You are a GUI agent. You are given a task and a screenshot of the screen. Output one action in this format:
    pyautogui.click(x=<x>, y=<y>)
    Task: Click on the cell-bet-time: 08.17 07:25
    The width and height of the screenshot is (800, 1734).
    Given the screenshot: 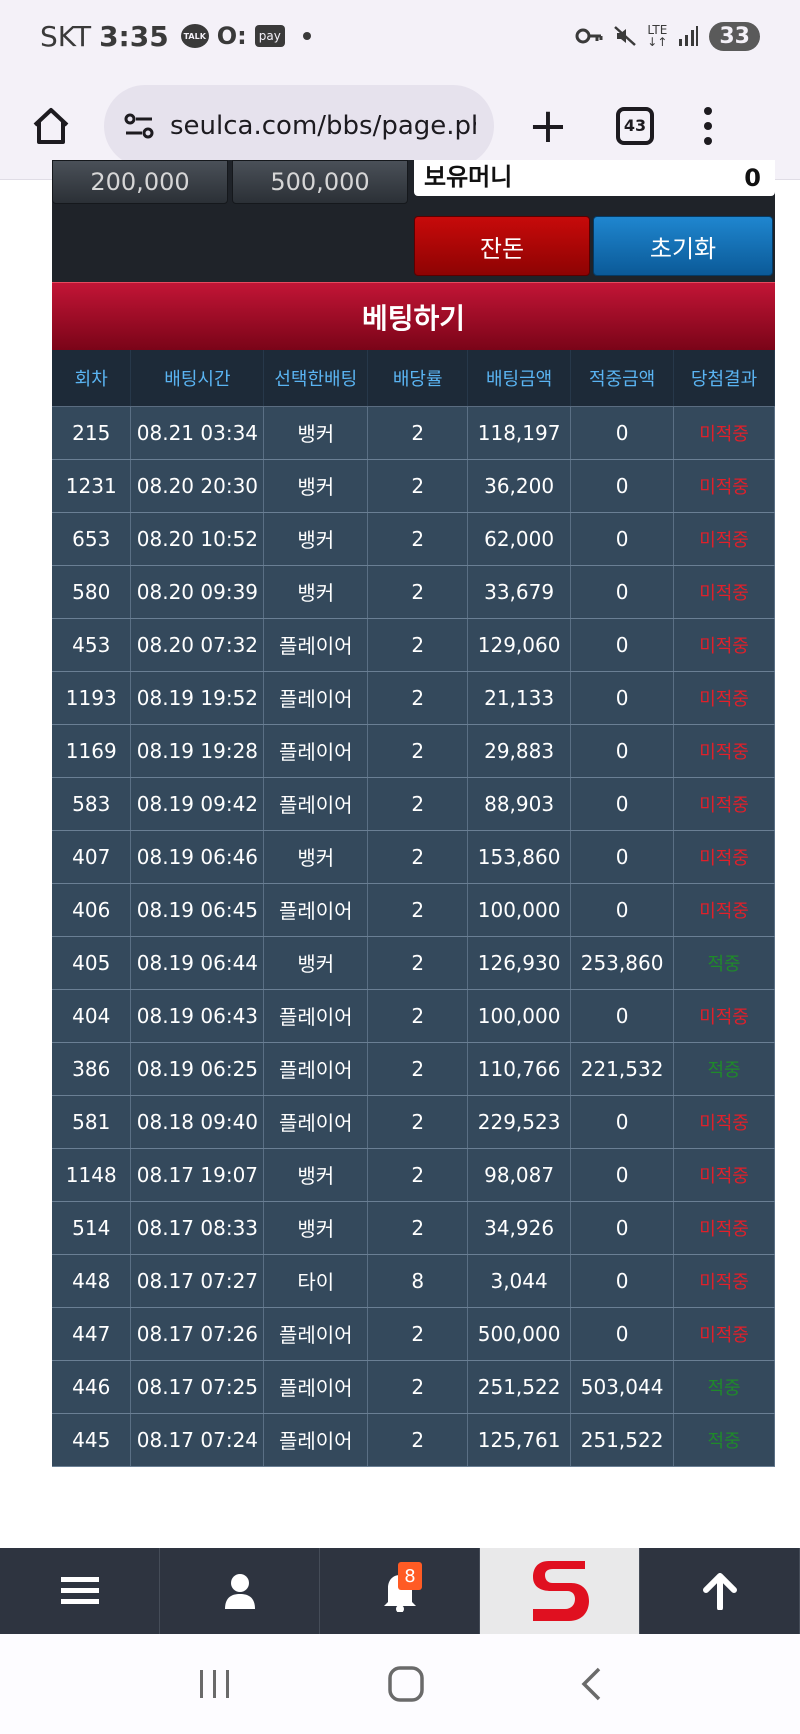 What is the action you would take?
    pyautogui.click(x=197, y=1387)
    